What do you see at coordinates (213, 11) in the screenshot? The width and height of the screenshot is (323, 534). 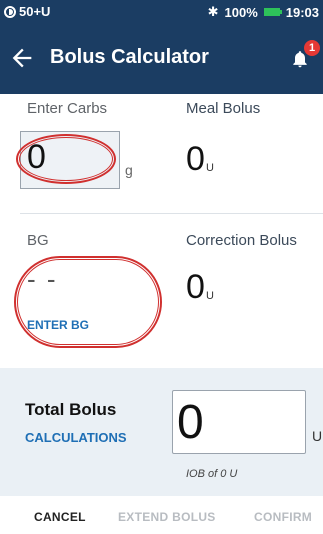 I see `bluetooth-icon: ✱` at bounding box center [213, 11].